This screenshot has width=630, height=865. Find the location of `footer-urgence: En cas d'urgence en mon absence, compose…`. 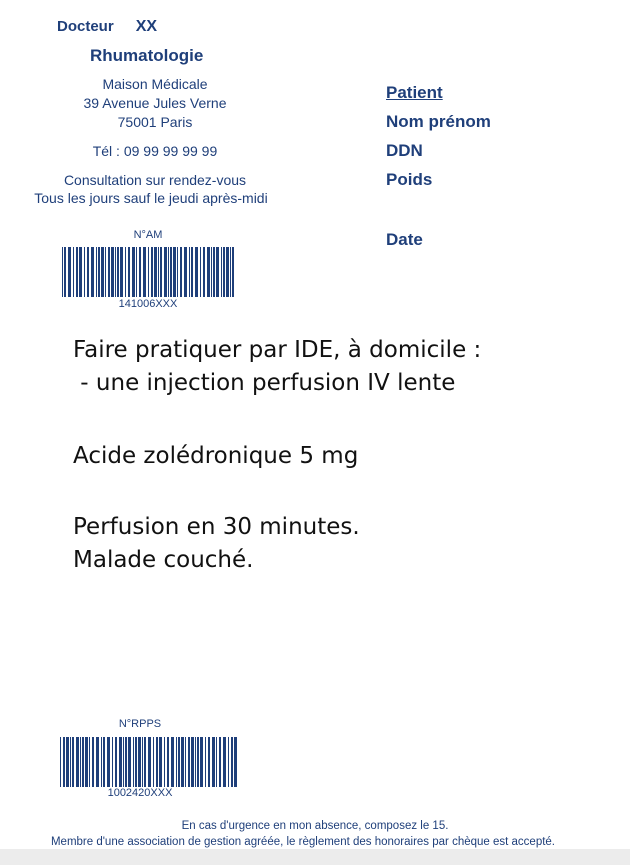

footer-urgence: En cas d'urgence en mon absence, compose… is located at coordinates (315, 826).